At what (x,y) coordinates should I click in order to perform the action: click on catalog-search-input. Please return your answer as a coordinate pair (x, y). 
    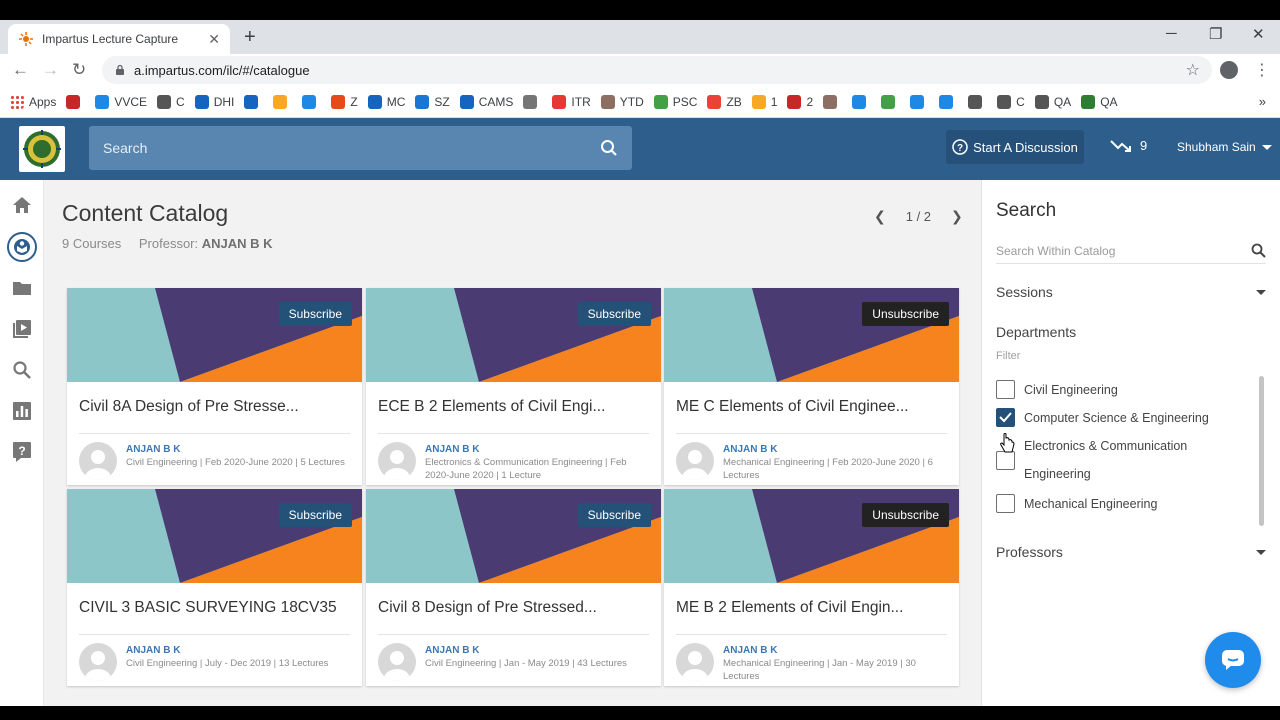
    Looking at the image, I should click on (1123, 250).